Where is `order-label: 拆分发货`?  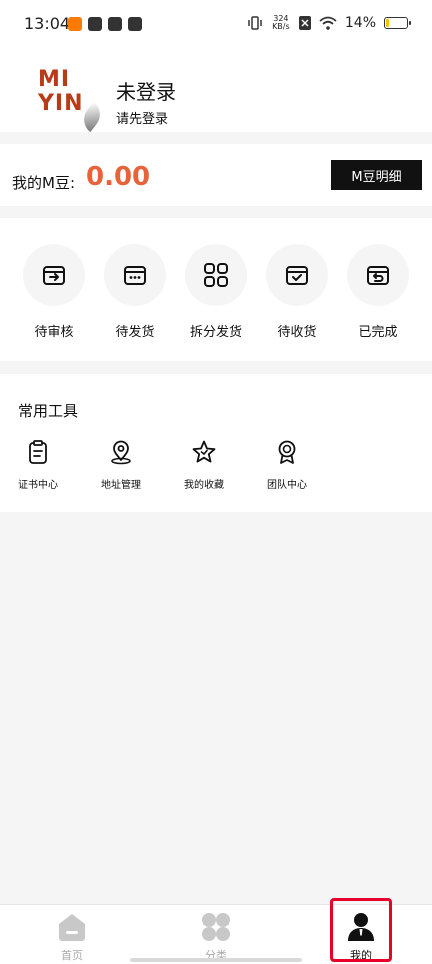 order-label: 拆分发货 is located at coordinates (215, 332).